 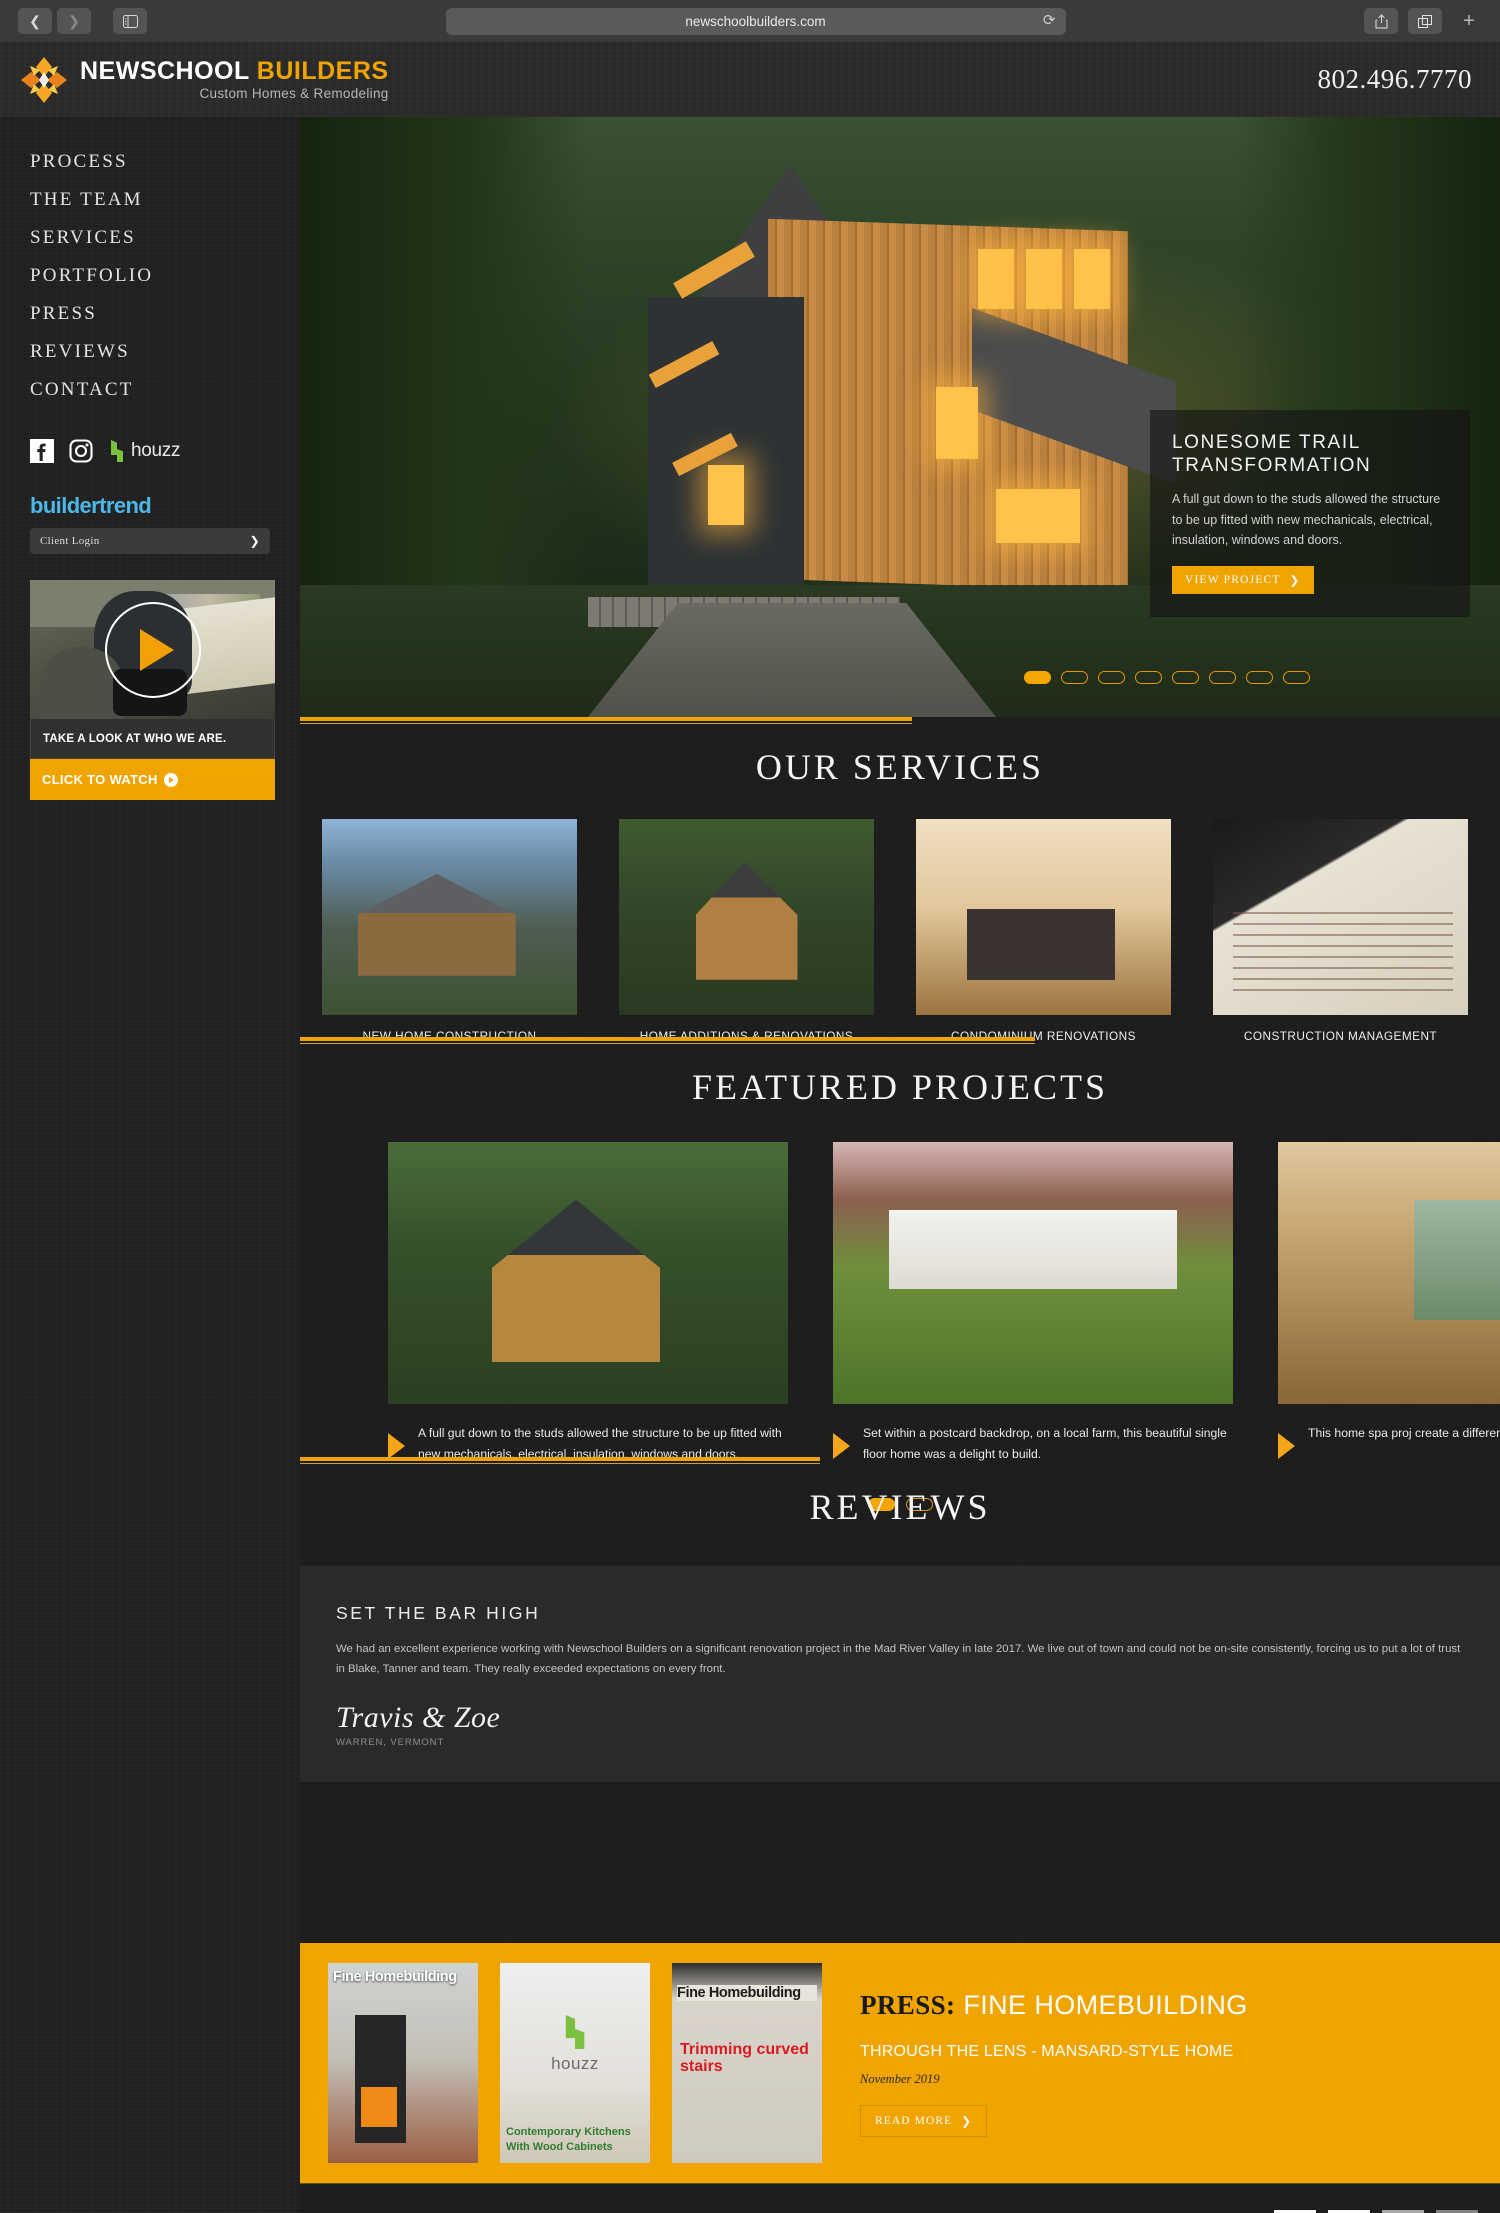 I want to click on hero-title: LONESOME TRAIL TRANSFORMATION, so click(x=1272, y=454).